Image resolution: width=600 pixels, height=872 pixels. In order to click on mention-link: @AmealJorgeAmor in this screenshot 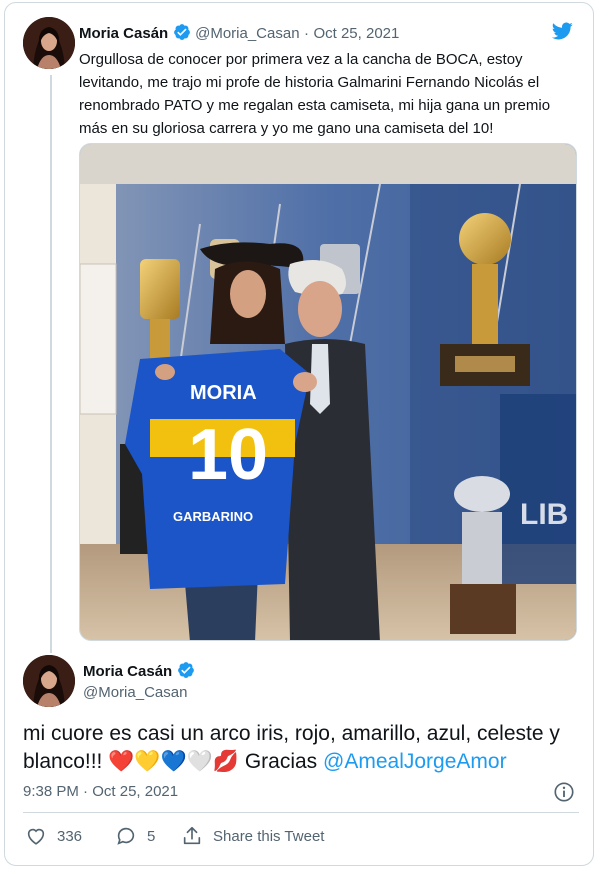, I will do `click(415, 761)`.